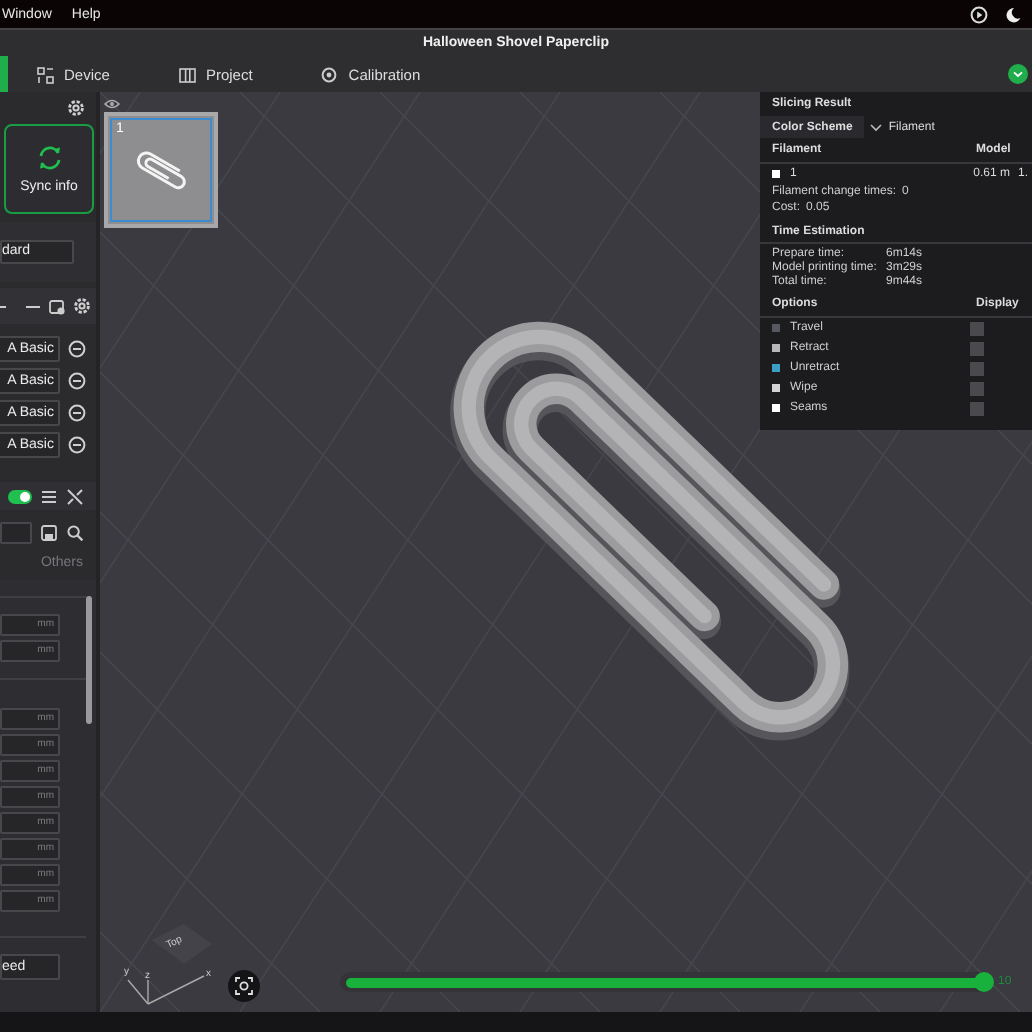  I want to click on moon-icon, so click(1013, 14).